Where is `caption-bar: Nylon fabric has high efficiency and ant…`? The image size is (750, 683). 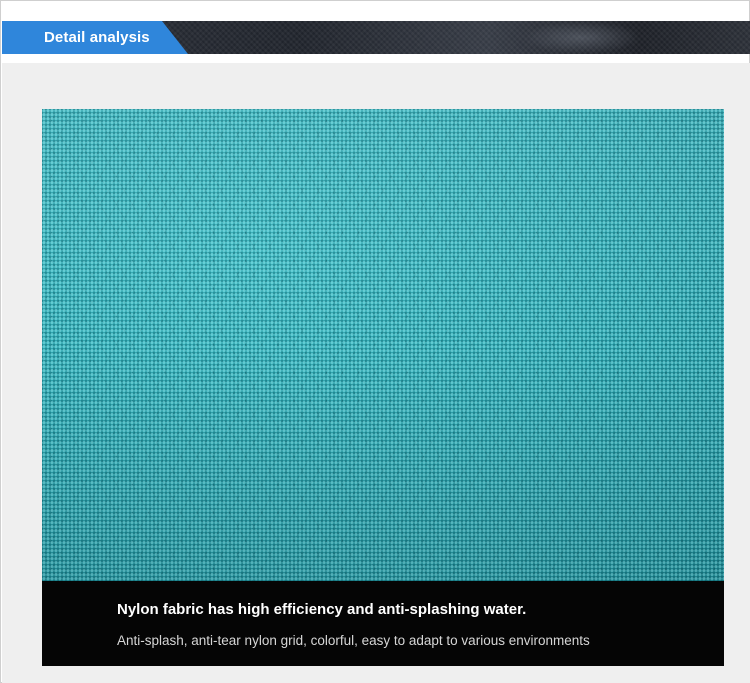 caption-bar: Nylon fabric has high efficiency and ant… is located at coordinates (383, 623).